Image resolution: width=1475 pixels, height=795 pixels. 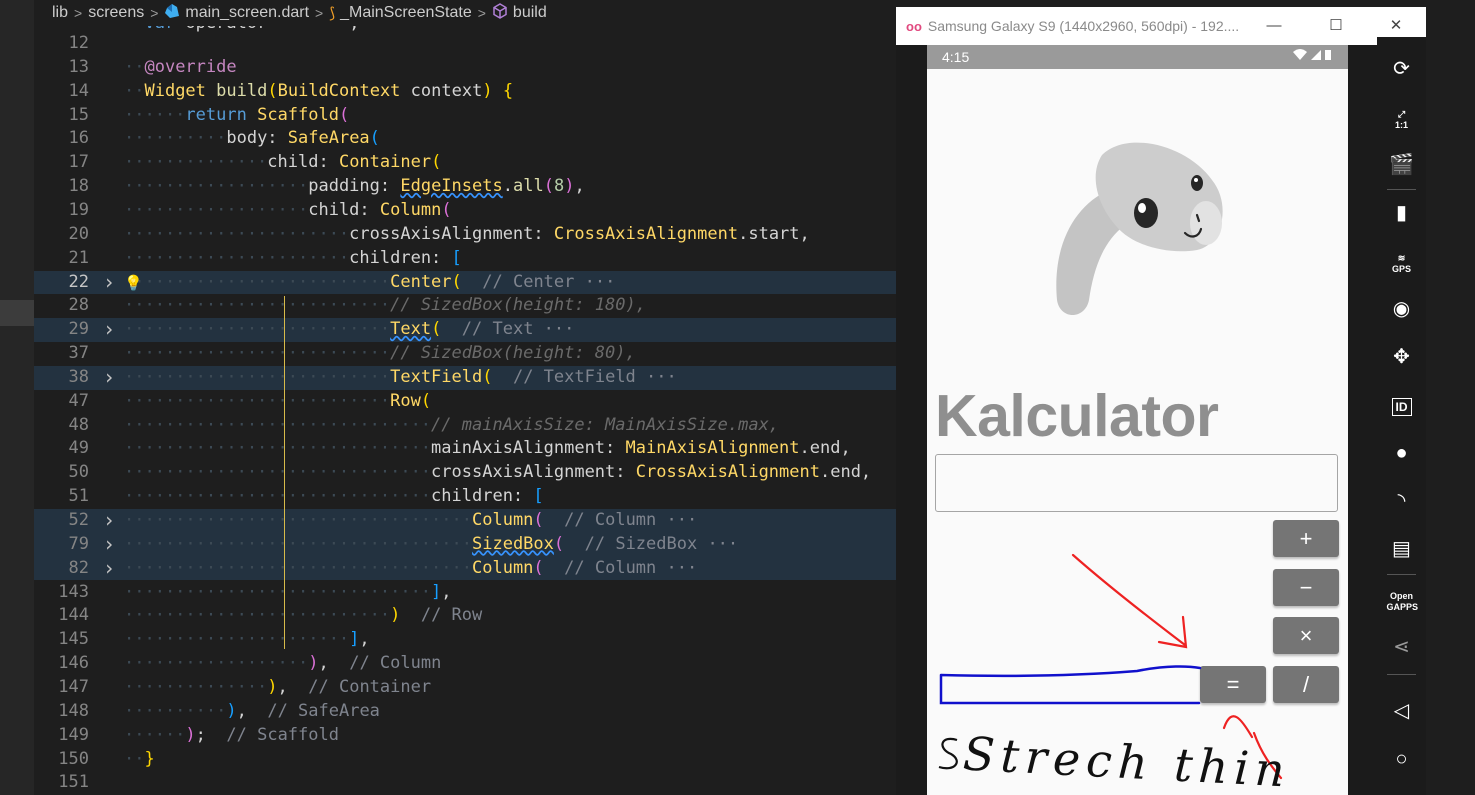 What do you see at coordinates (78, 233) in the screenshot?
I see `line-number: 20` at bounding box center [78, 233].